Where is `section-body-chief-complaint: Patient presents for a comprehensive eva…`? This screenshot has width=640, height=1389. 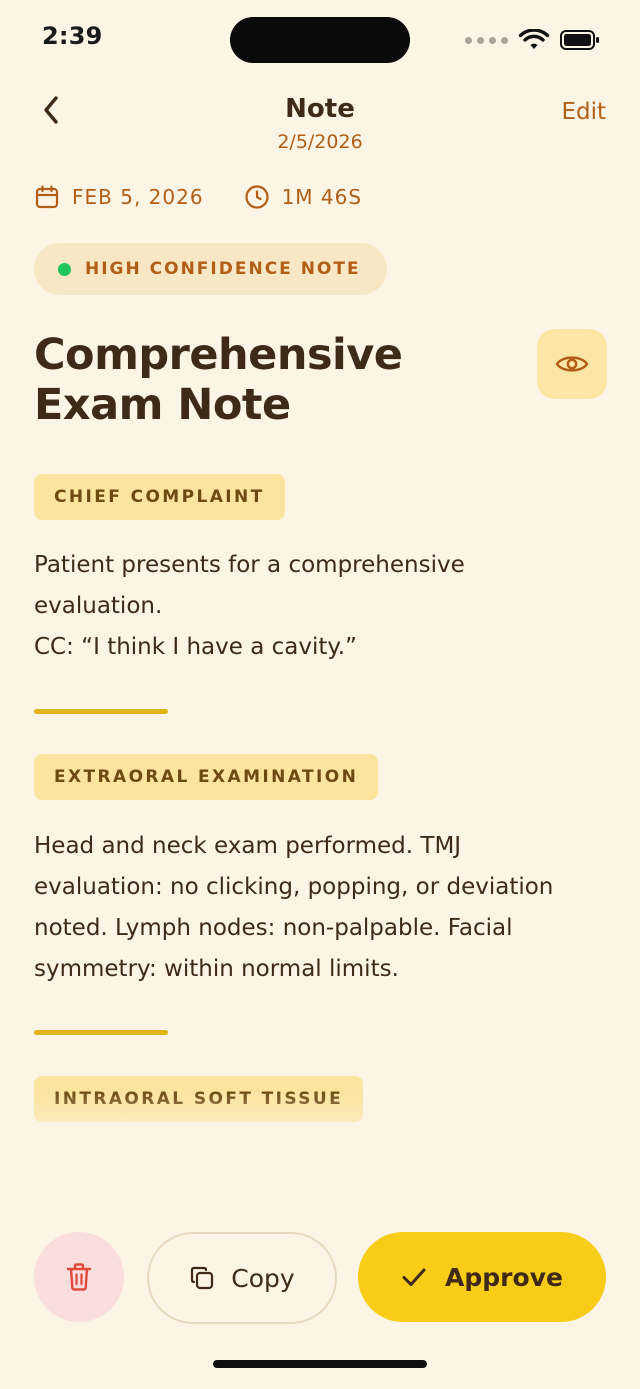 section-body-chief-complaint: Patient presents for a comprehensive eva… is located at coordinates (319, 606).